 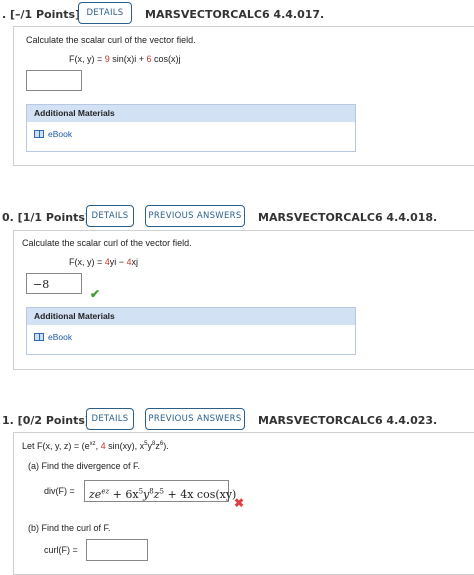 I want to click on q2-field: F(x, y) = 4yi − 4xj, so click(x=103, y=262).